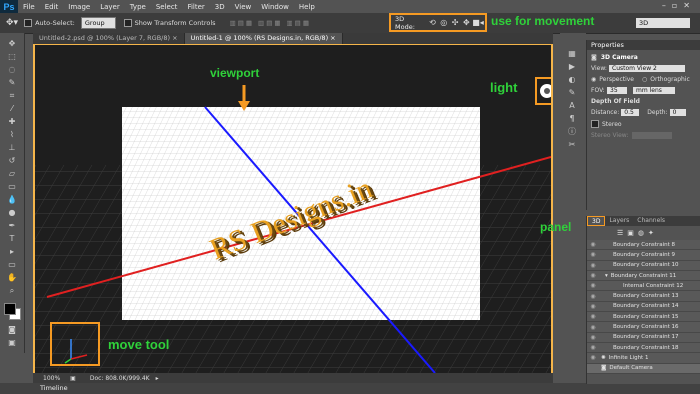 The height and width of the screenshot is (394, 700). I want to click on list-item: ◉ Internal Constraint 12, so click(643, 286).